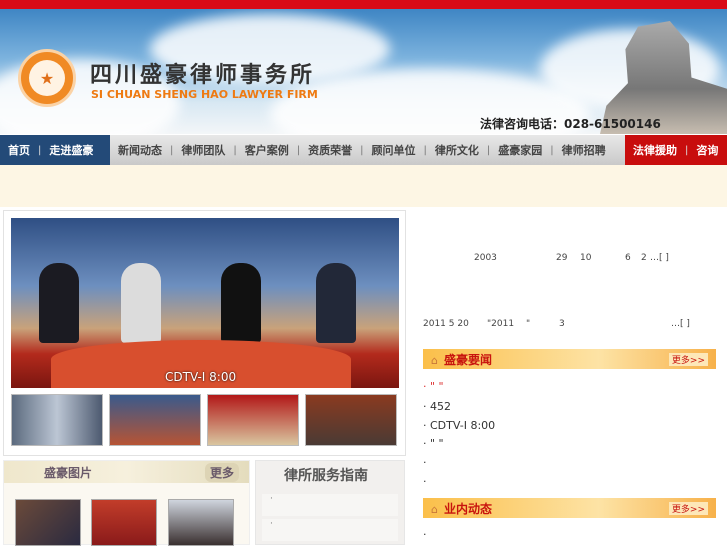  What do you see at coordinates (688, 508) in the screenshot?
I see `industry-more-link: 更多>>` at bounding box center [688, 508].